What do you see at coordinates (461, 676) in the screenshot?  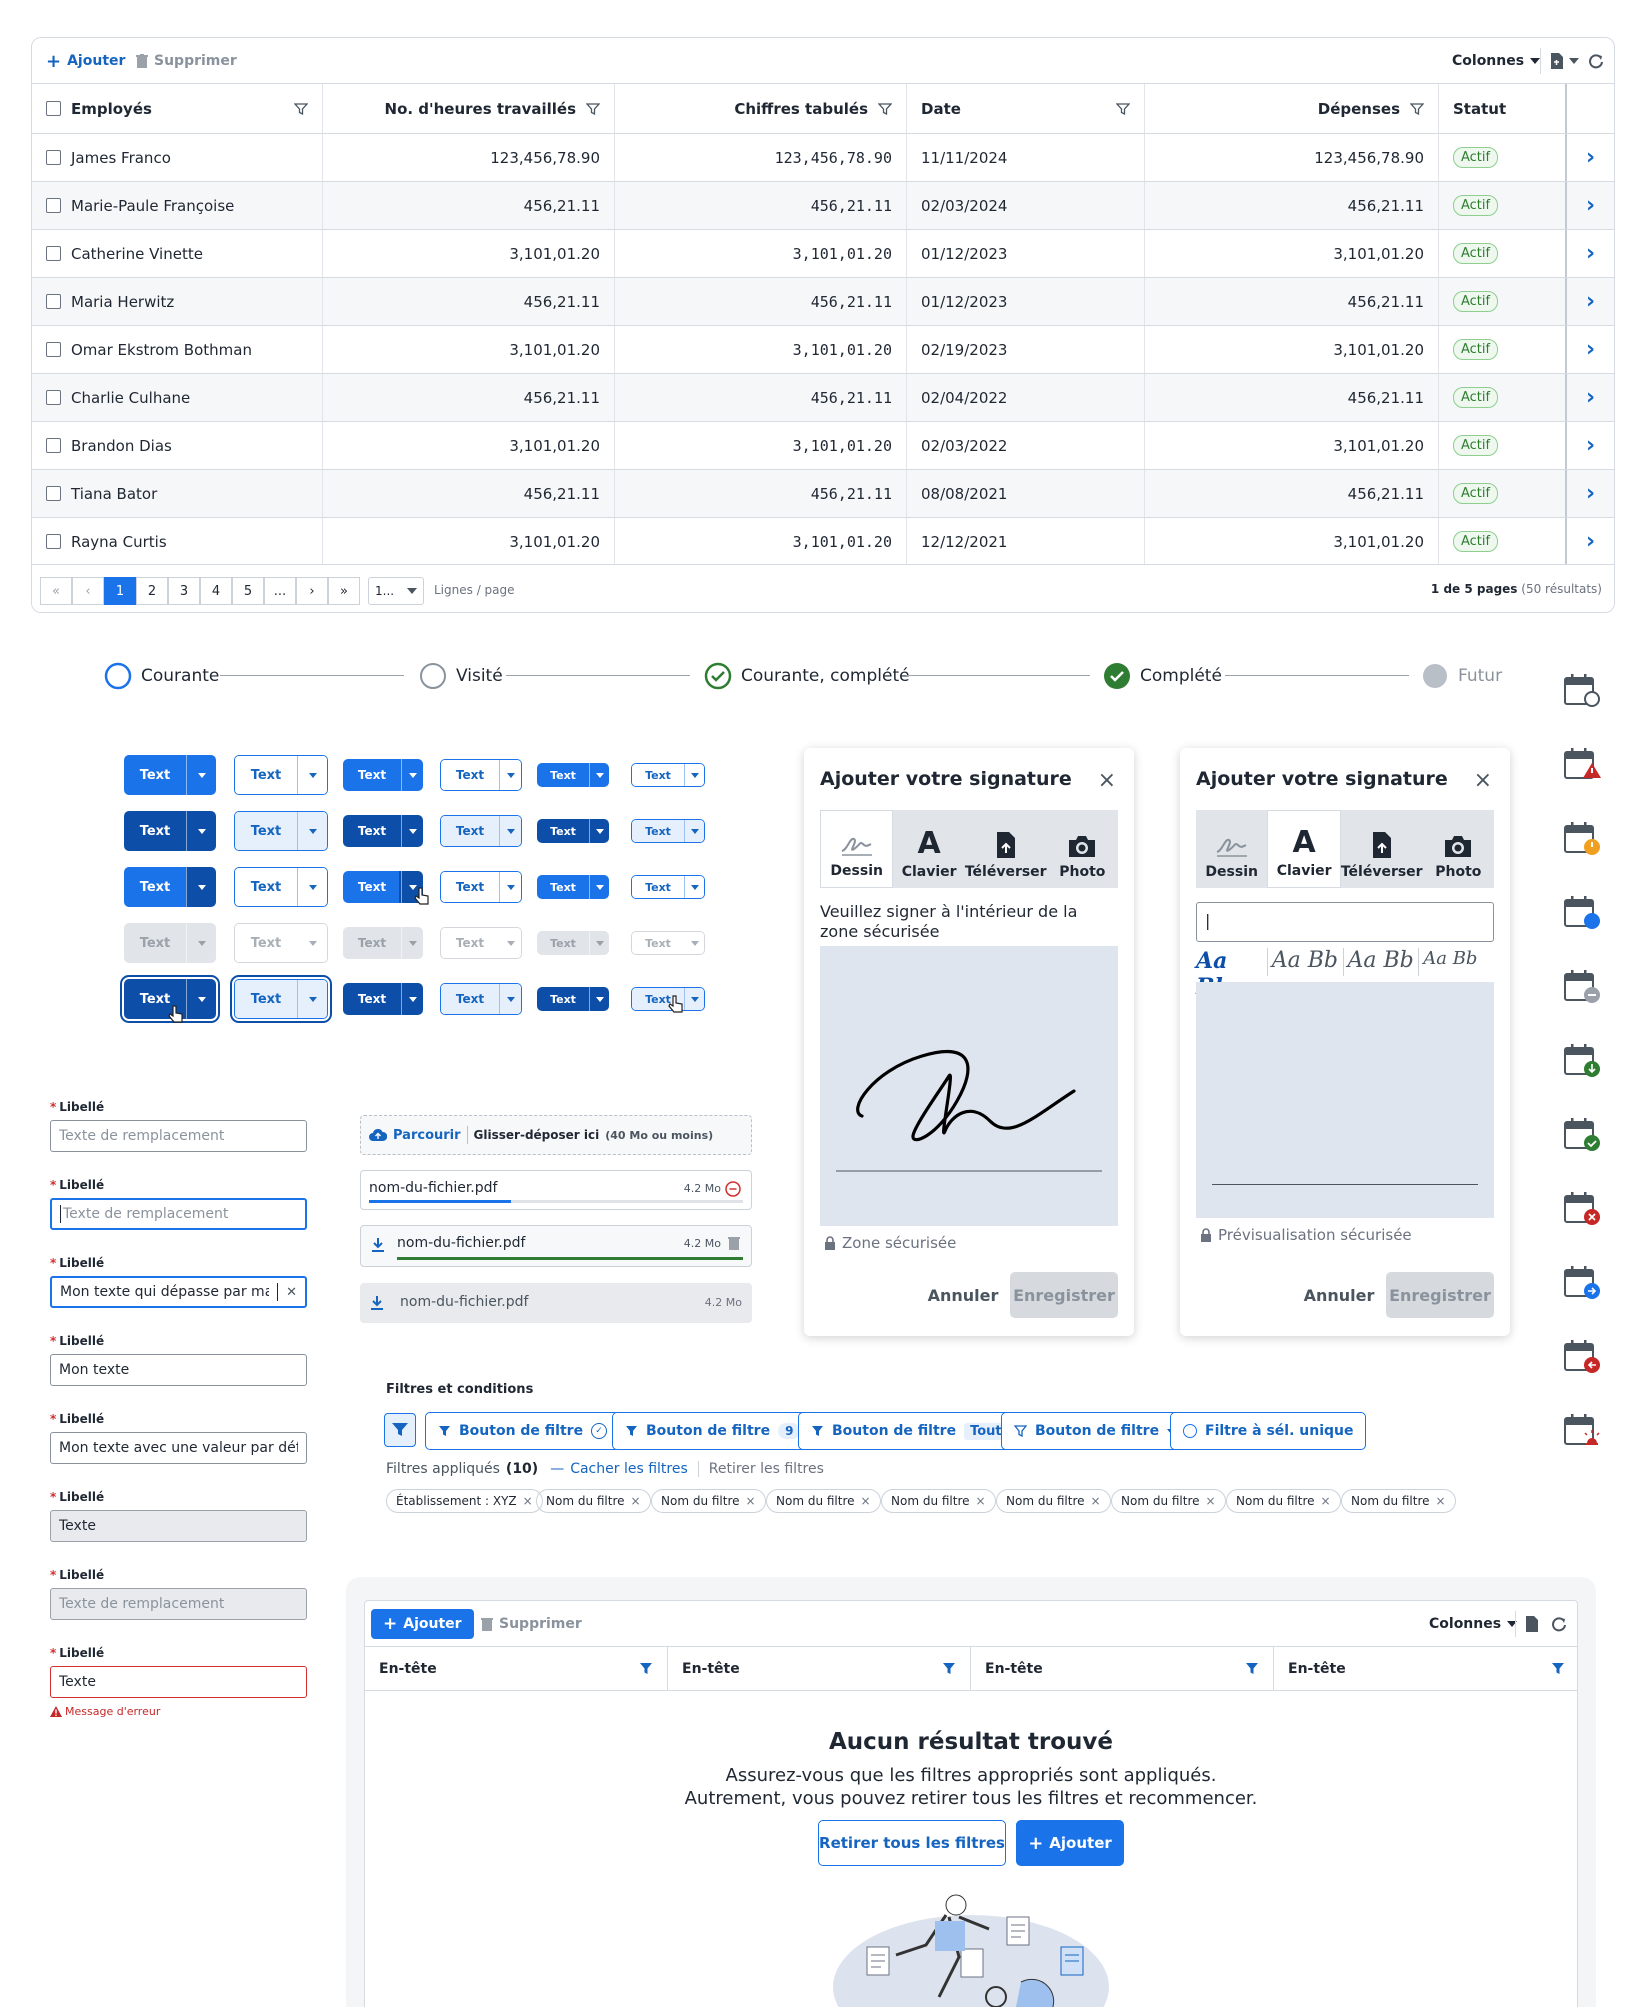 I see `step-visited: Visité` at bounding box center [461, 676].